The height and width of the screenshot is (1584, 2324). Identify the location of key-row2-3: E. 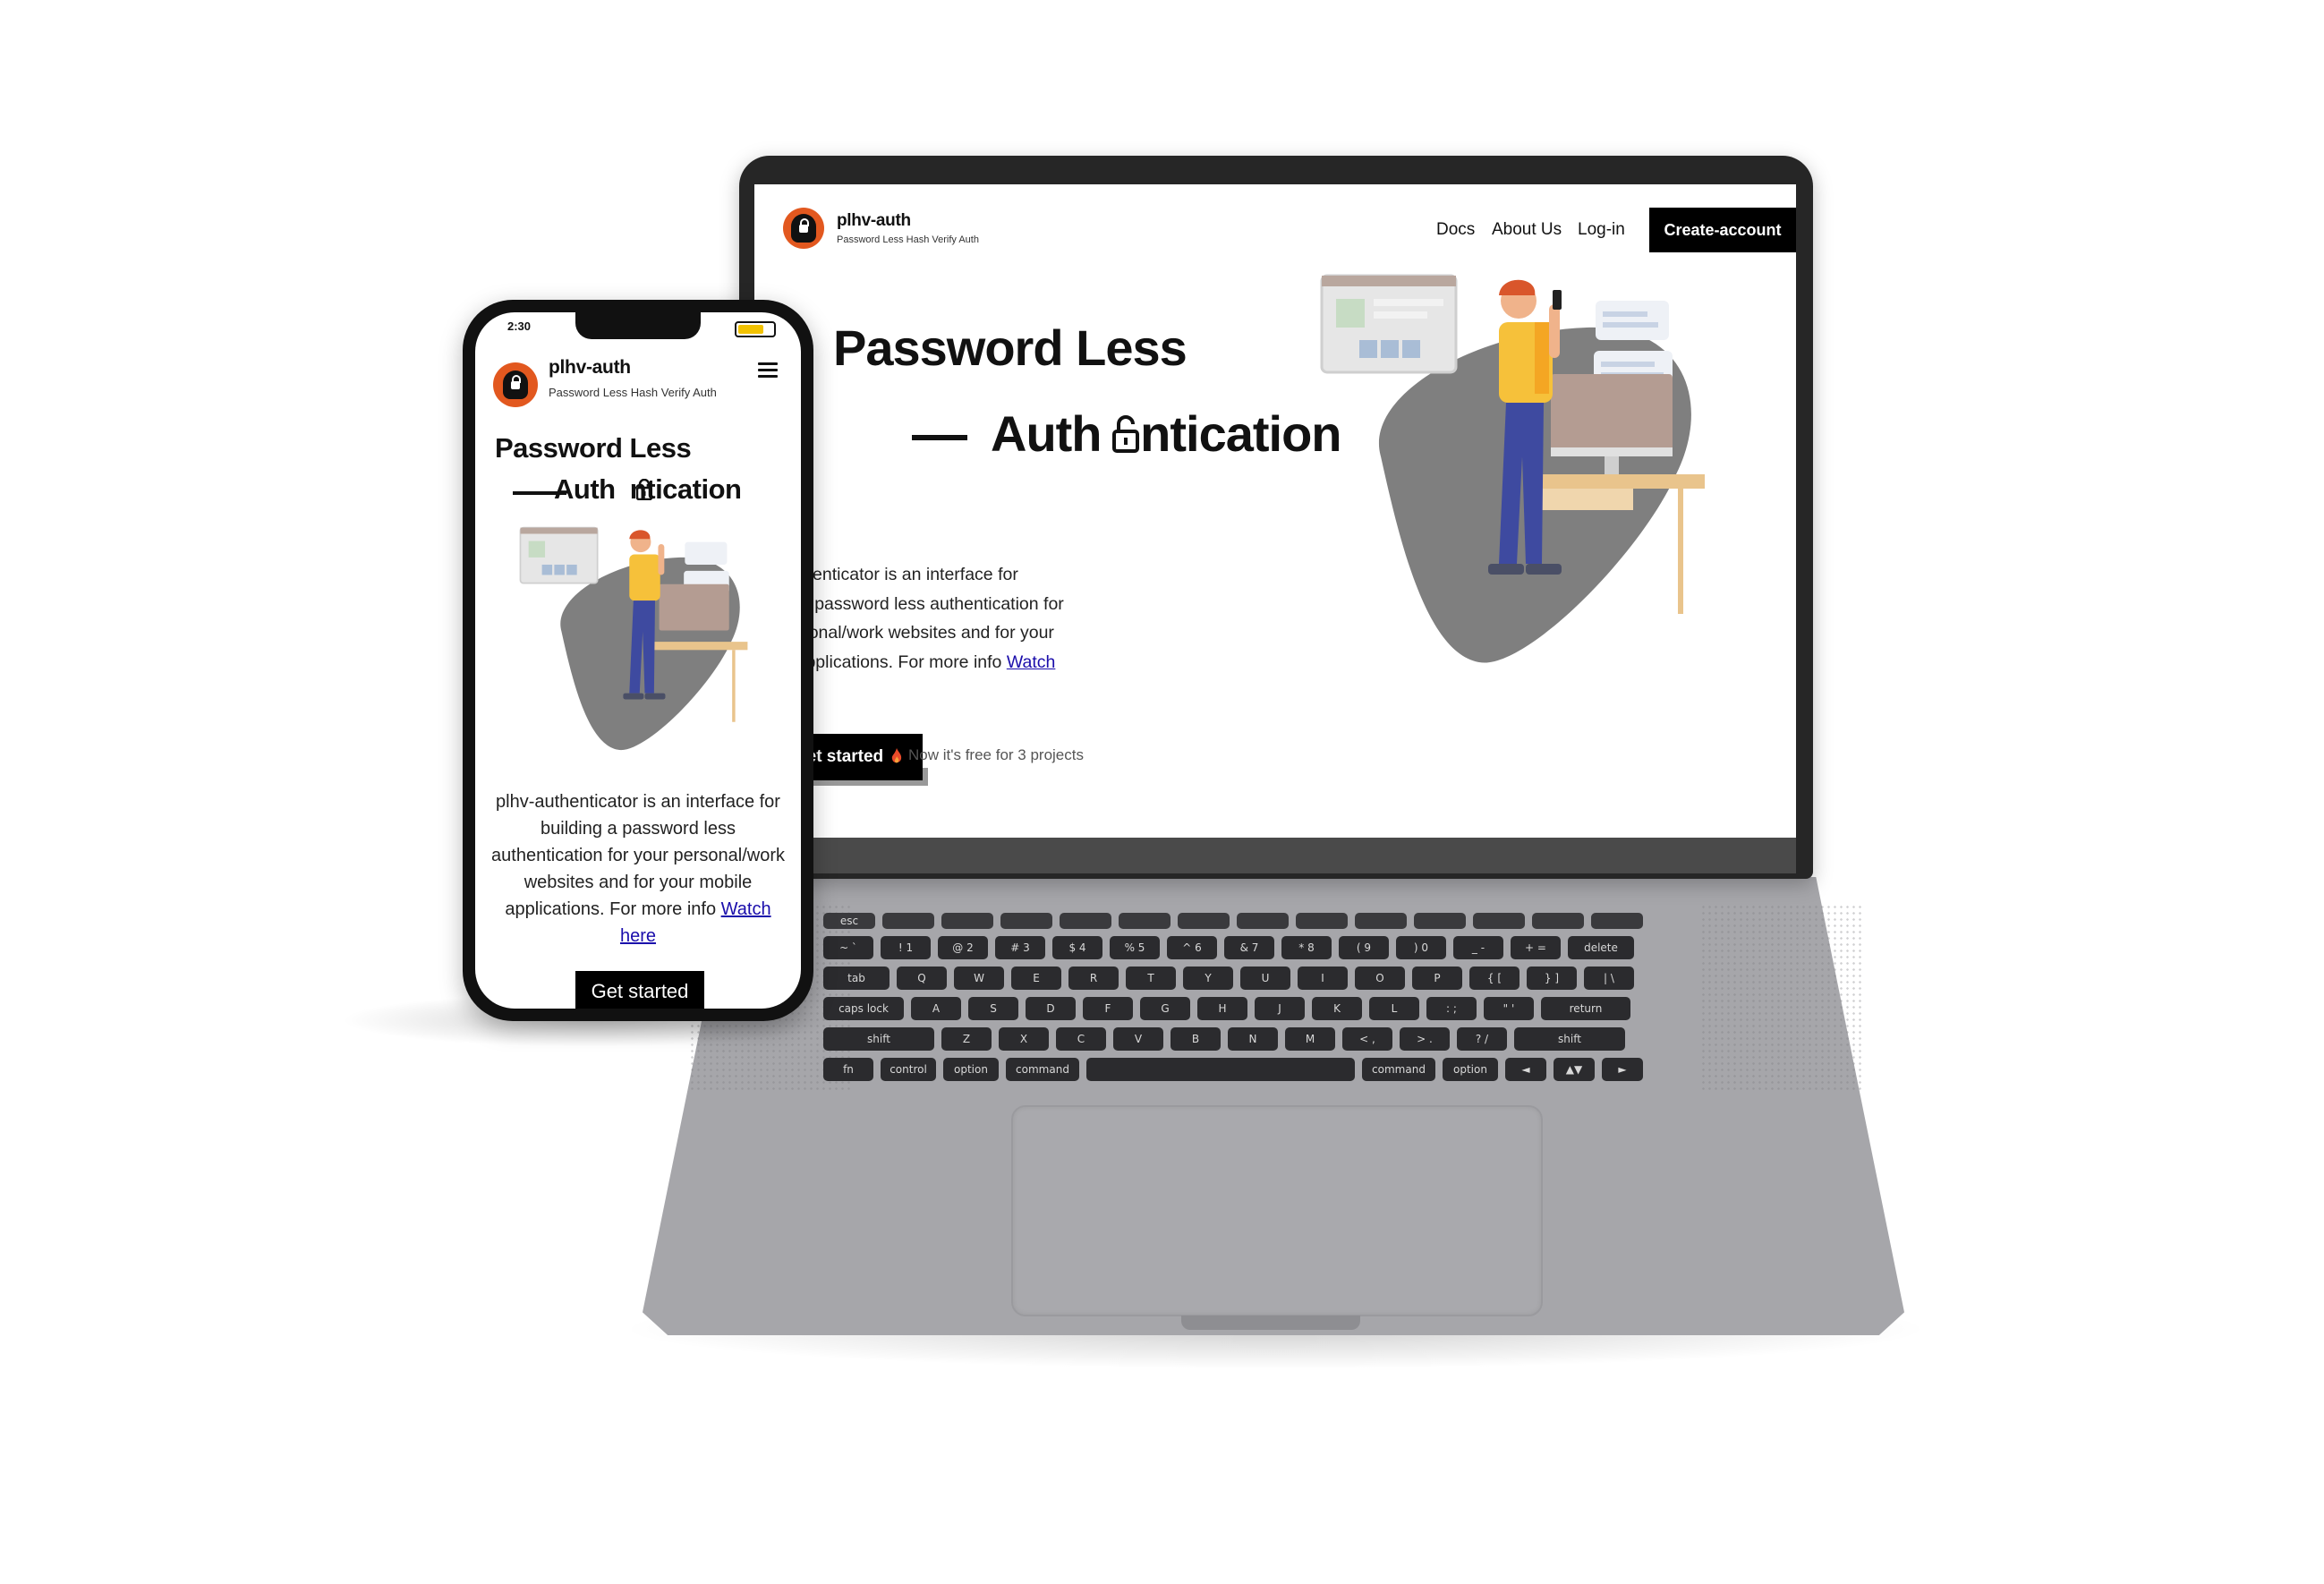
(1036, 978).